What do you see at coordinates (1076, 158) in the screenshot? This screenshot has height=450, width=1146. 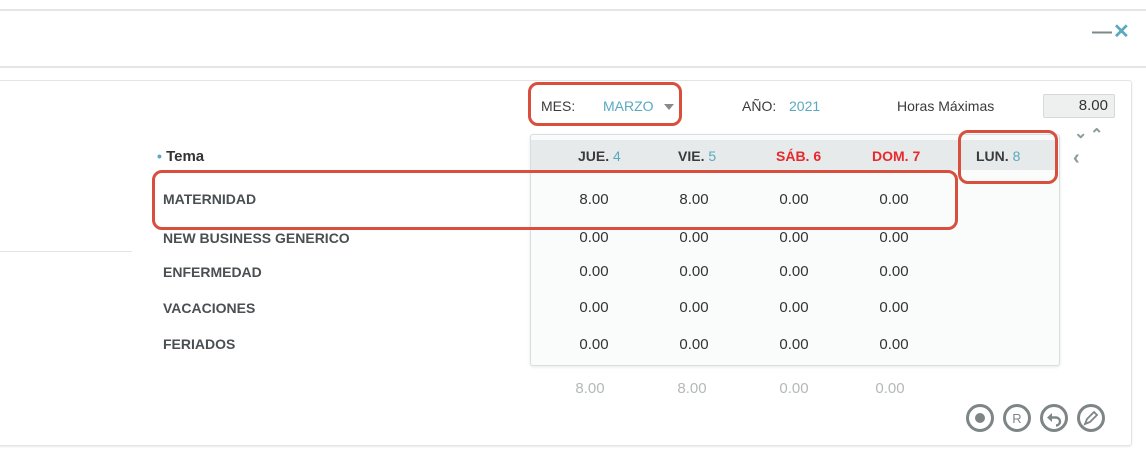 I see `chevron-left-icon: ‹` at bounding box center [1076, 158].